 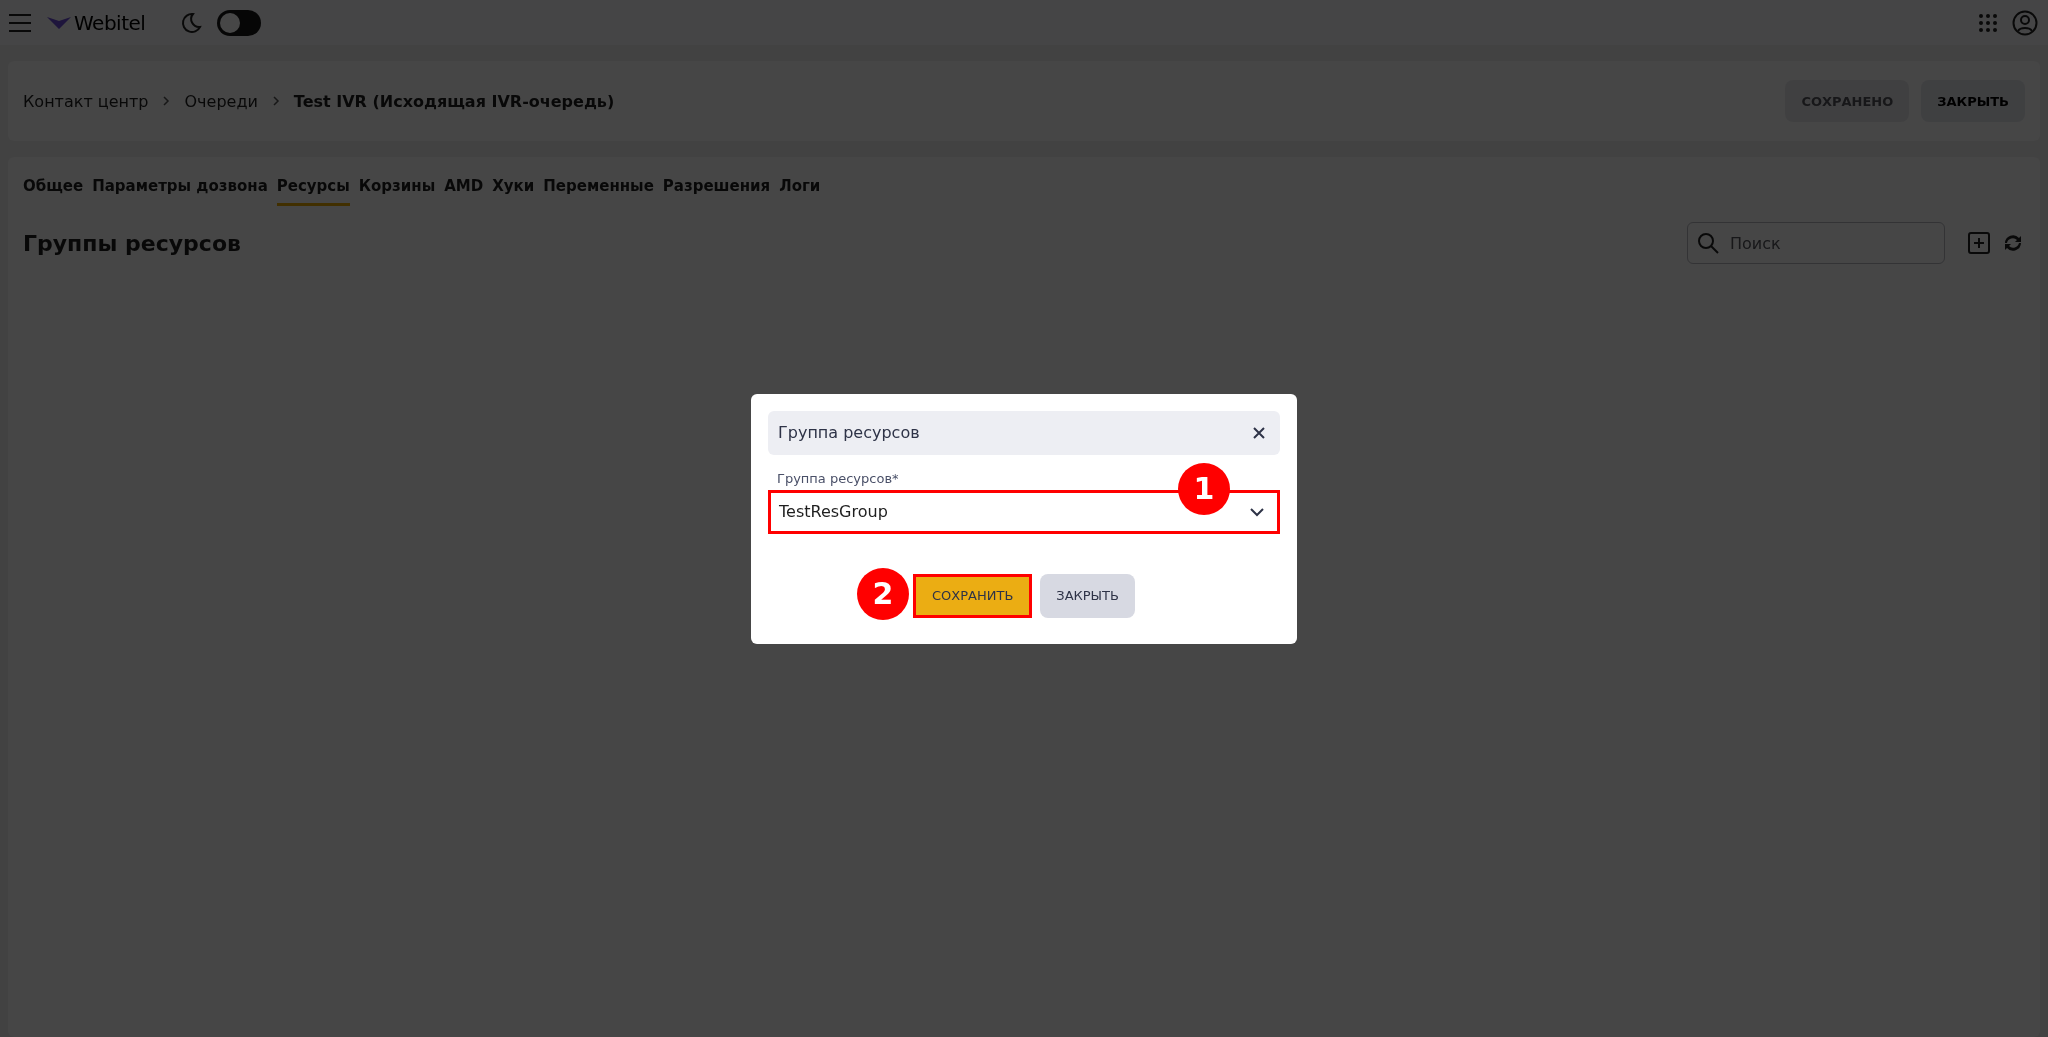 I want to click on step-marker: 2, so click(x=883, y=593).